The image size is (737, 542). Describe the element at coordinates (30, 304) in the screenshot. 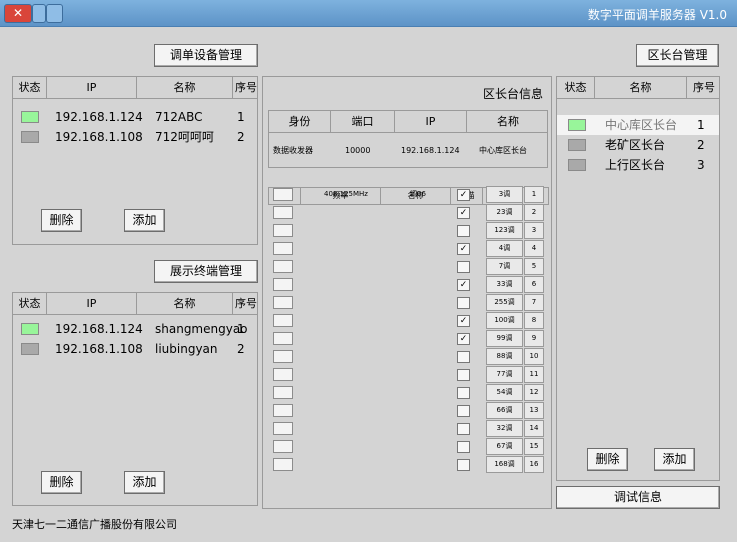

I see `col-status: 状态` at that location.